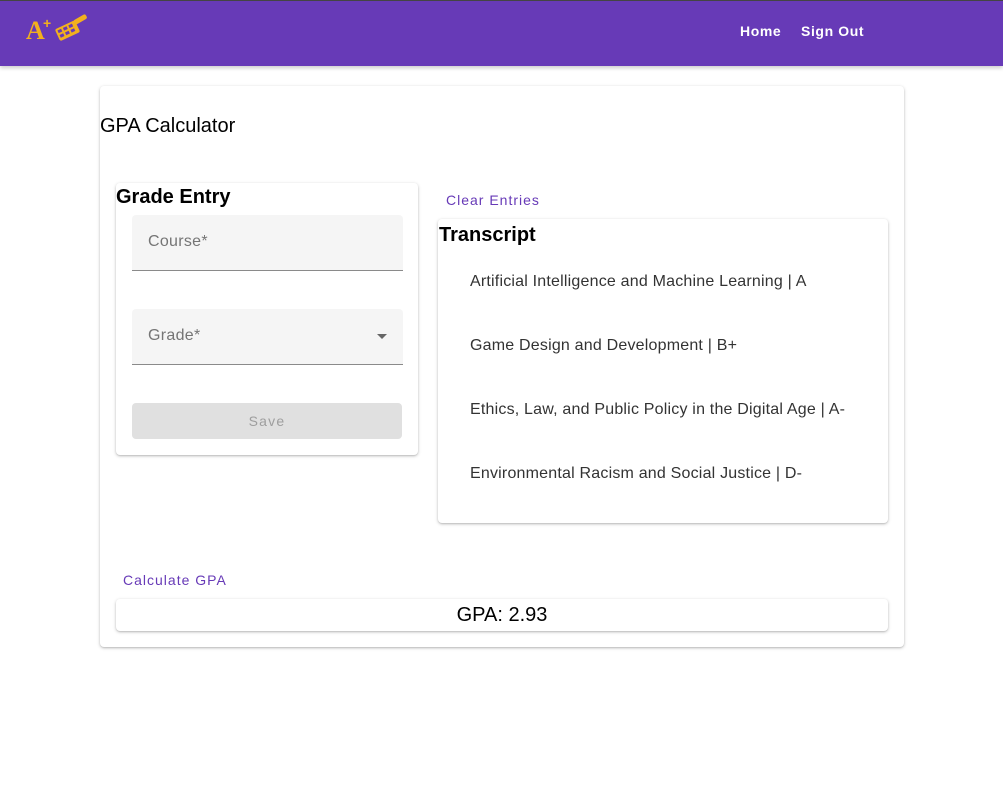 This screenshot has height=806, width=1003. Describe the element at coordinates (267, 421) in the screenshot. I see `save-button: Save` at that location.